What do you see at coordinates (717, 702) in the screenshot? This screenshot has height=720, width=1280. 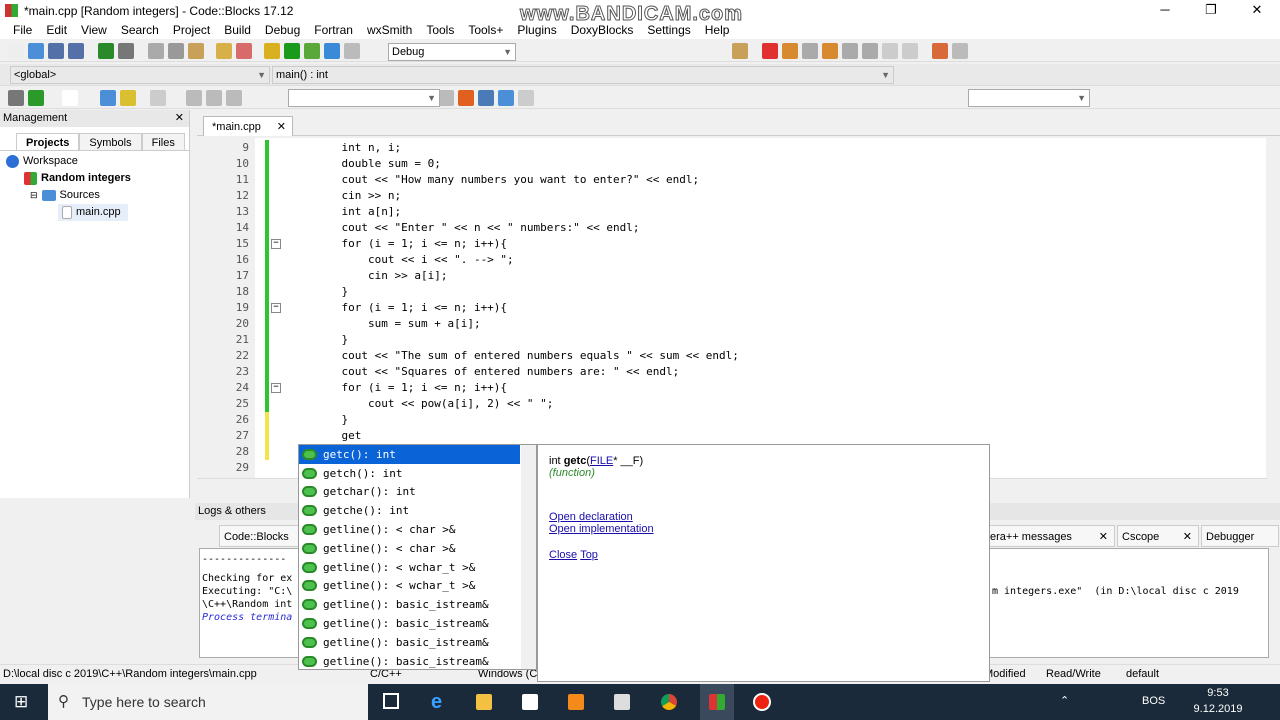 I see `codeblocks-taskbar-button` at bounding box center [717, 702].